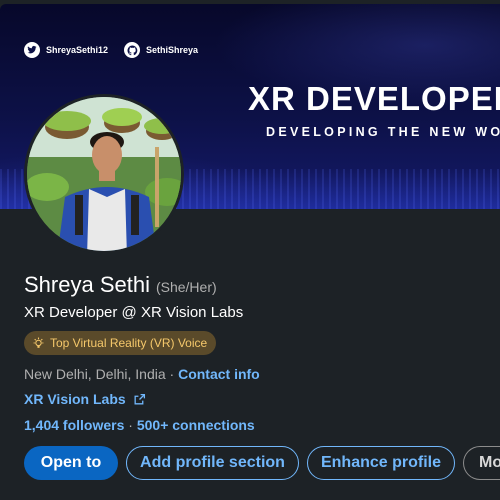  What do you see at coordinates (87, 284) in the screenshot?
I see `profile-name: Shreya Sethi` at bounding box center [87, 284].